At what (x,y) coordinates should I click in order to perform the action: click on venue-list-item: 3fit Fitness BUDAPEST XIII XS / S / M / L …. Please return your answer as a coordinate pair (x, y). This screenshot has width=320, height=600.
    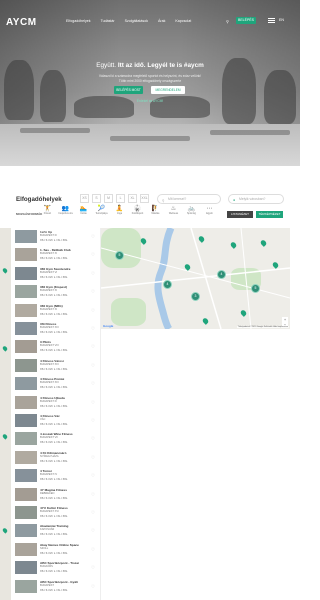
    Looking at the image, I should click on (56, 329).